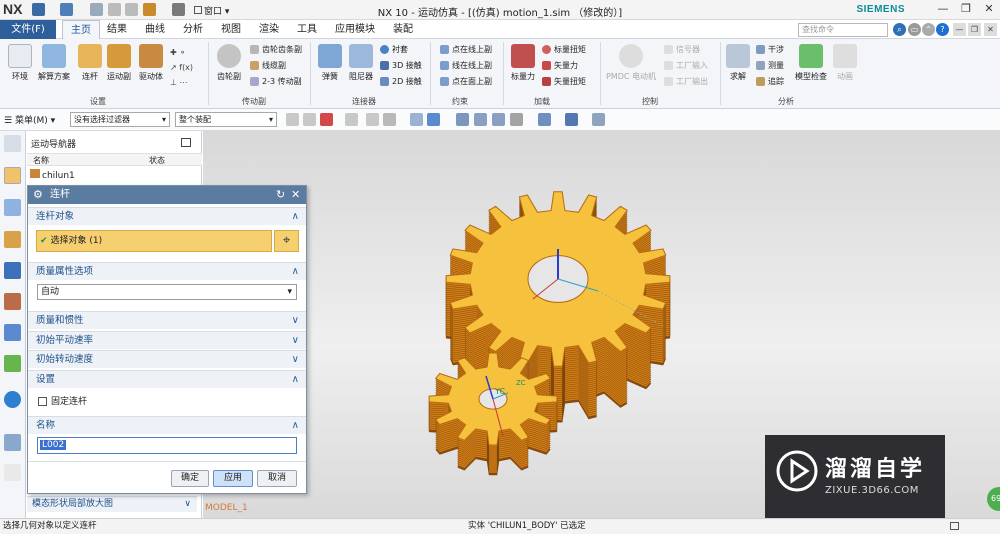  Describe the element at coordinates (330, 63) in the screenshot. I see `spring-button: 弹簧` at that location.